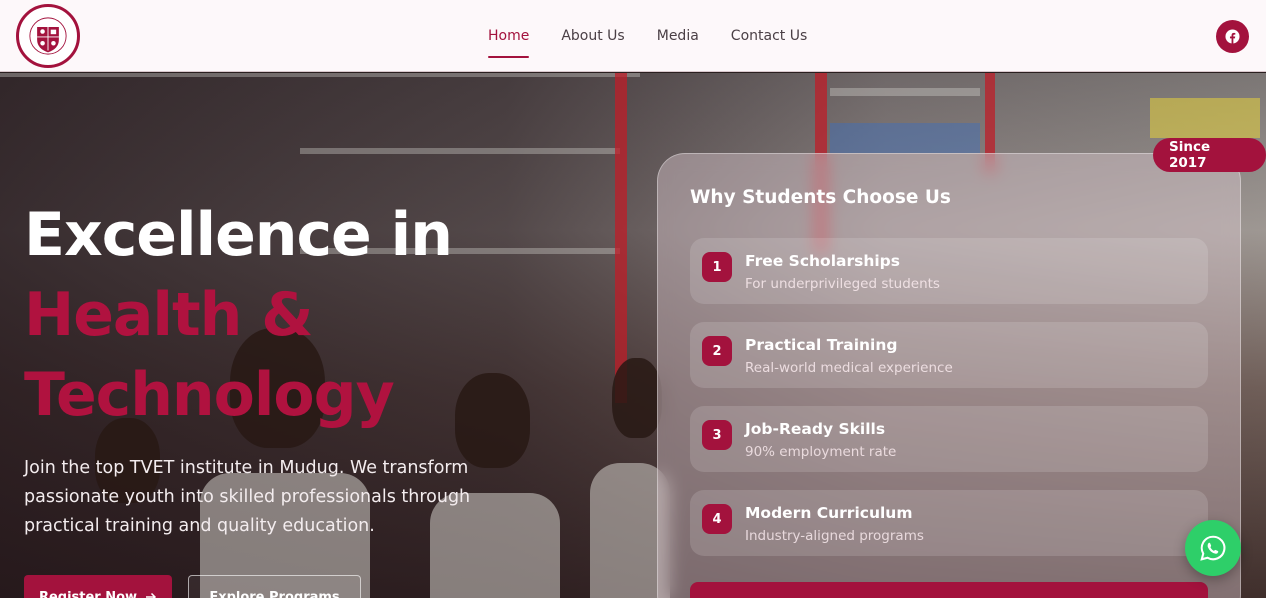 The image size is (1266, 598). Describe the element at coordinates (238, 235) in the screenshot. I see `headline-line-1: Excellence in` at that location.